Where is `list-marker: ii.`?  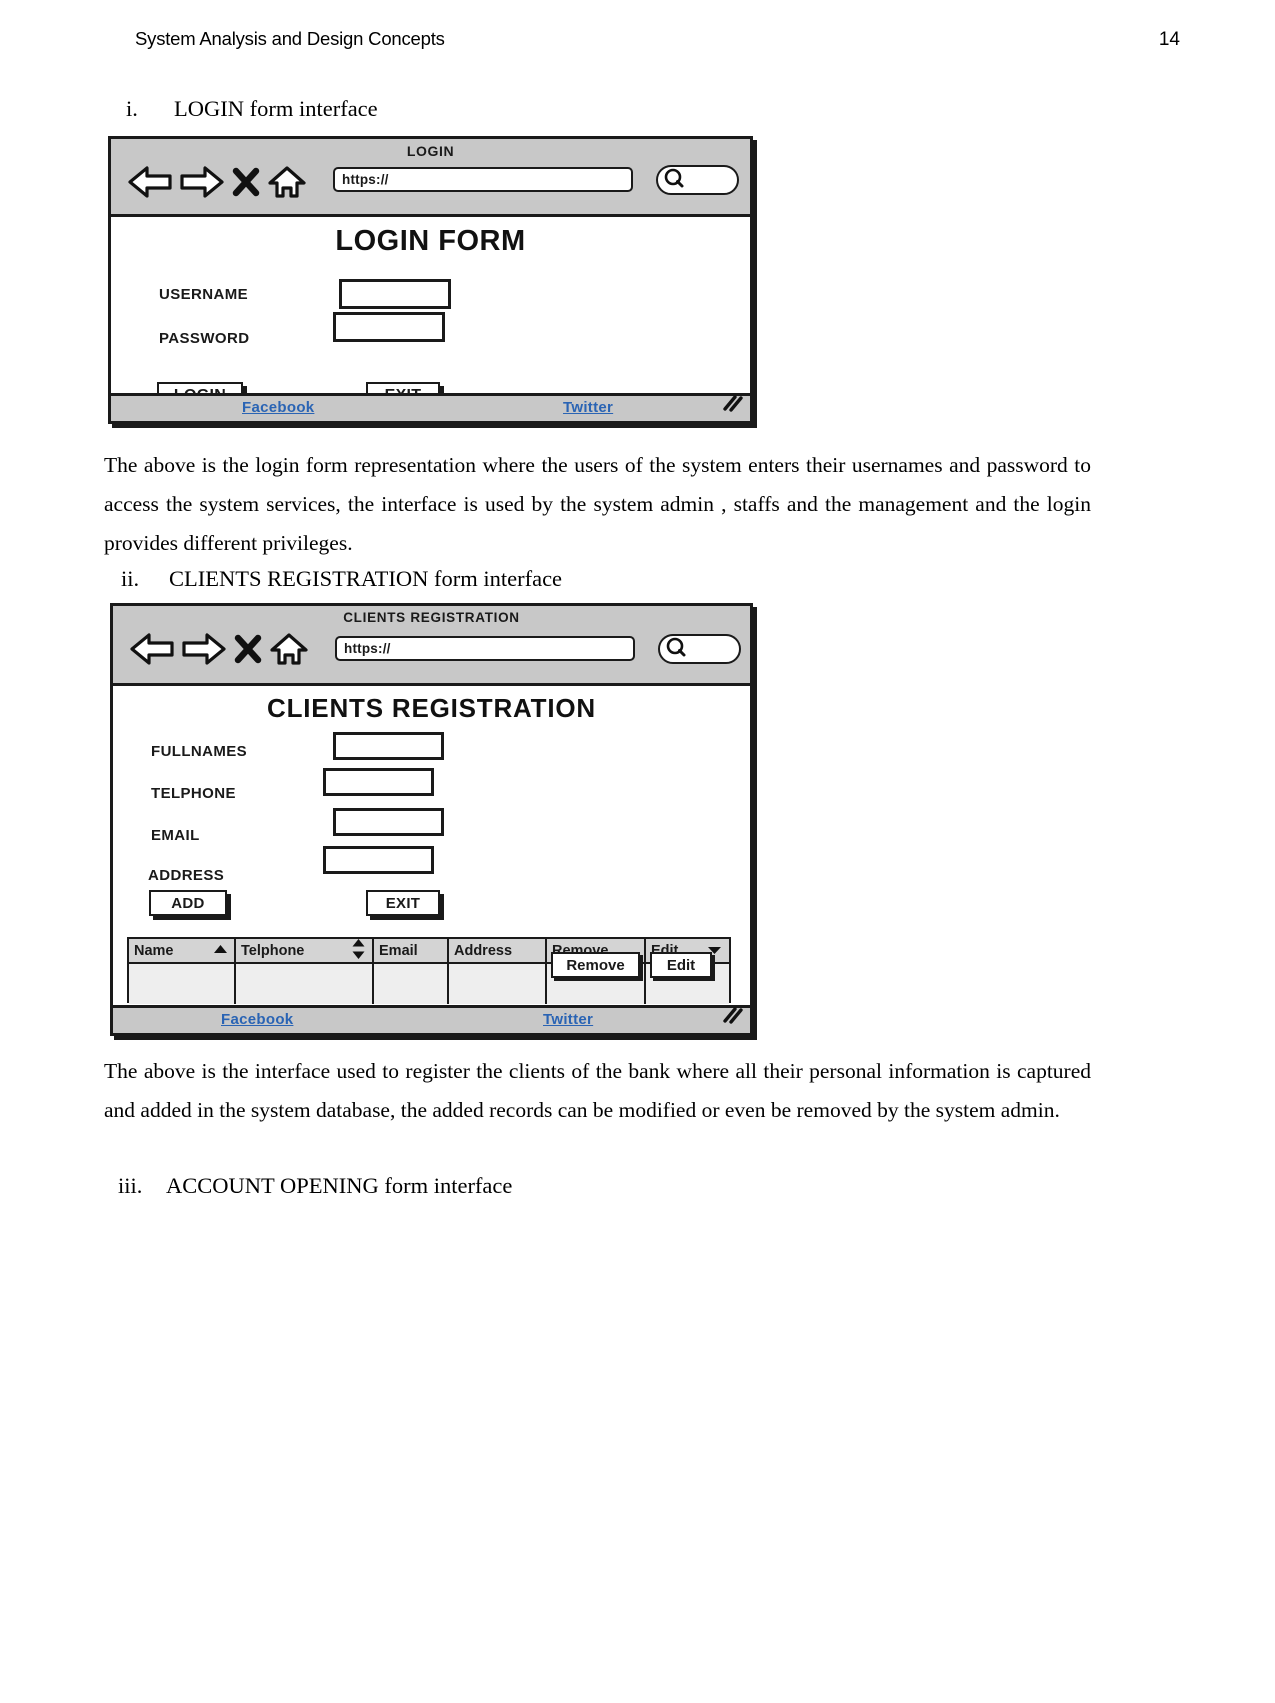
list-marker: ii. is located at coordinates (130, 578).